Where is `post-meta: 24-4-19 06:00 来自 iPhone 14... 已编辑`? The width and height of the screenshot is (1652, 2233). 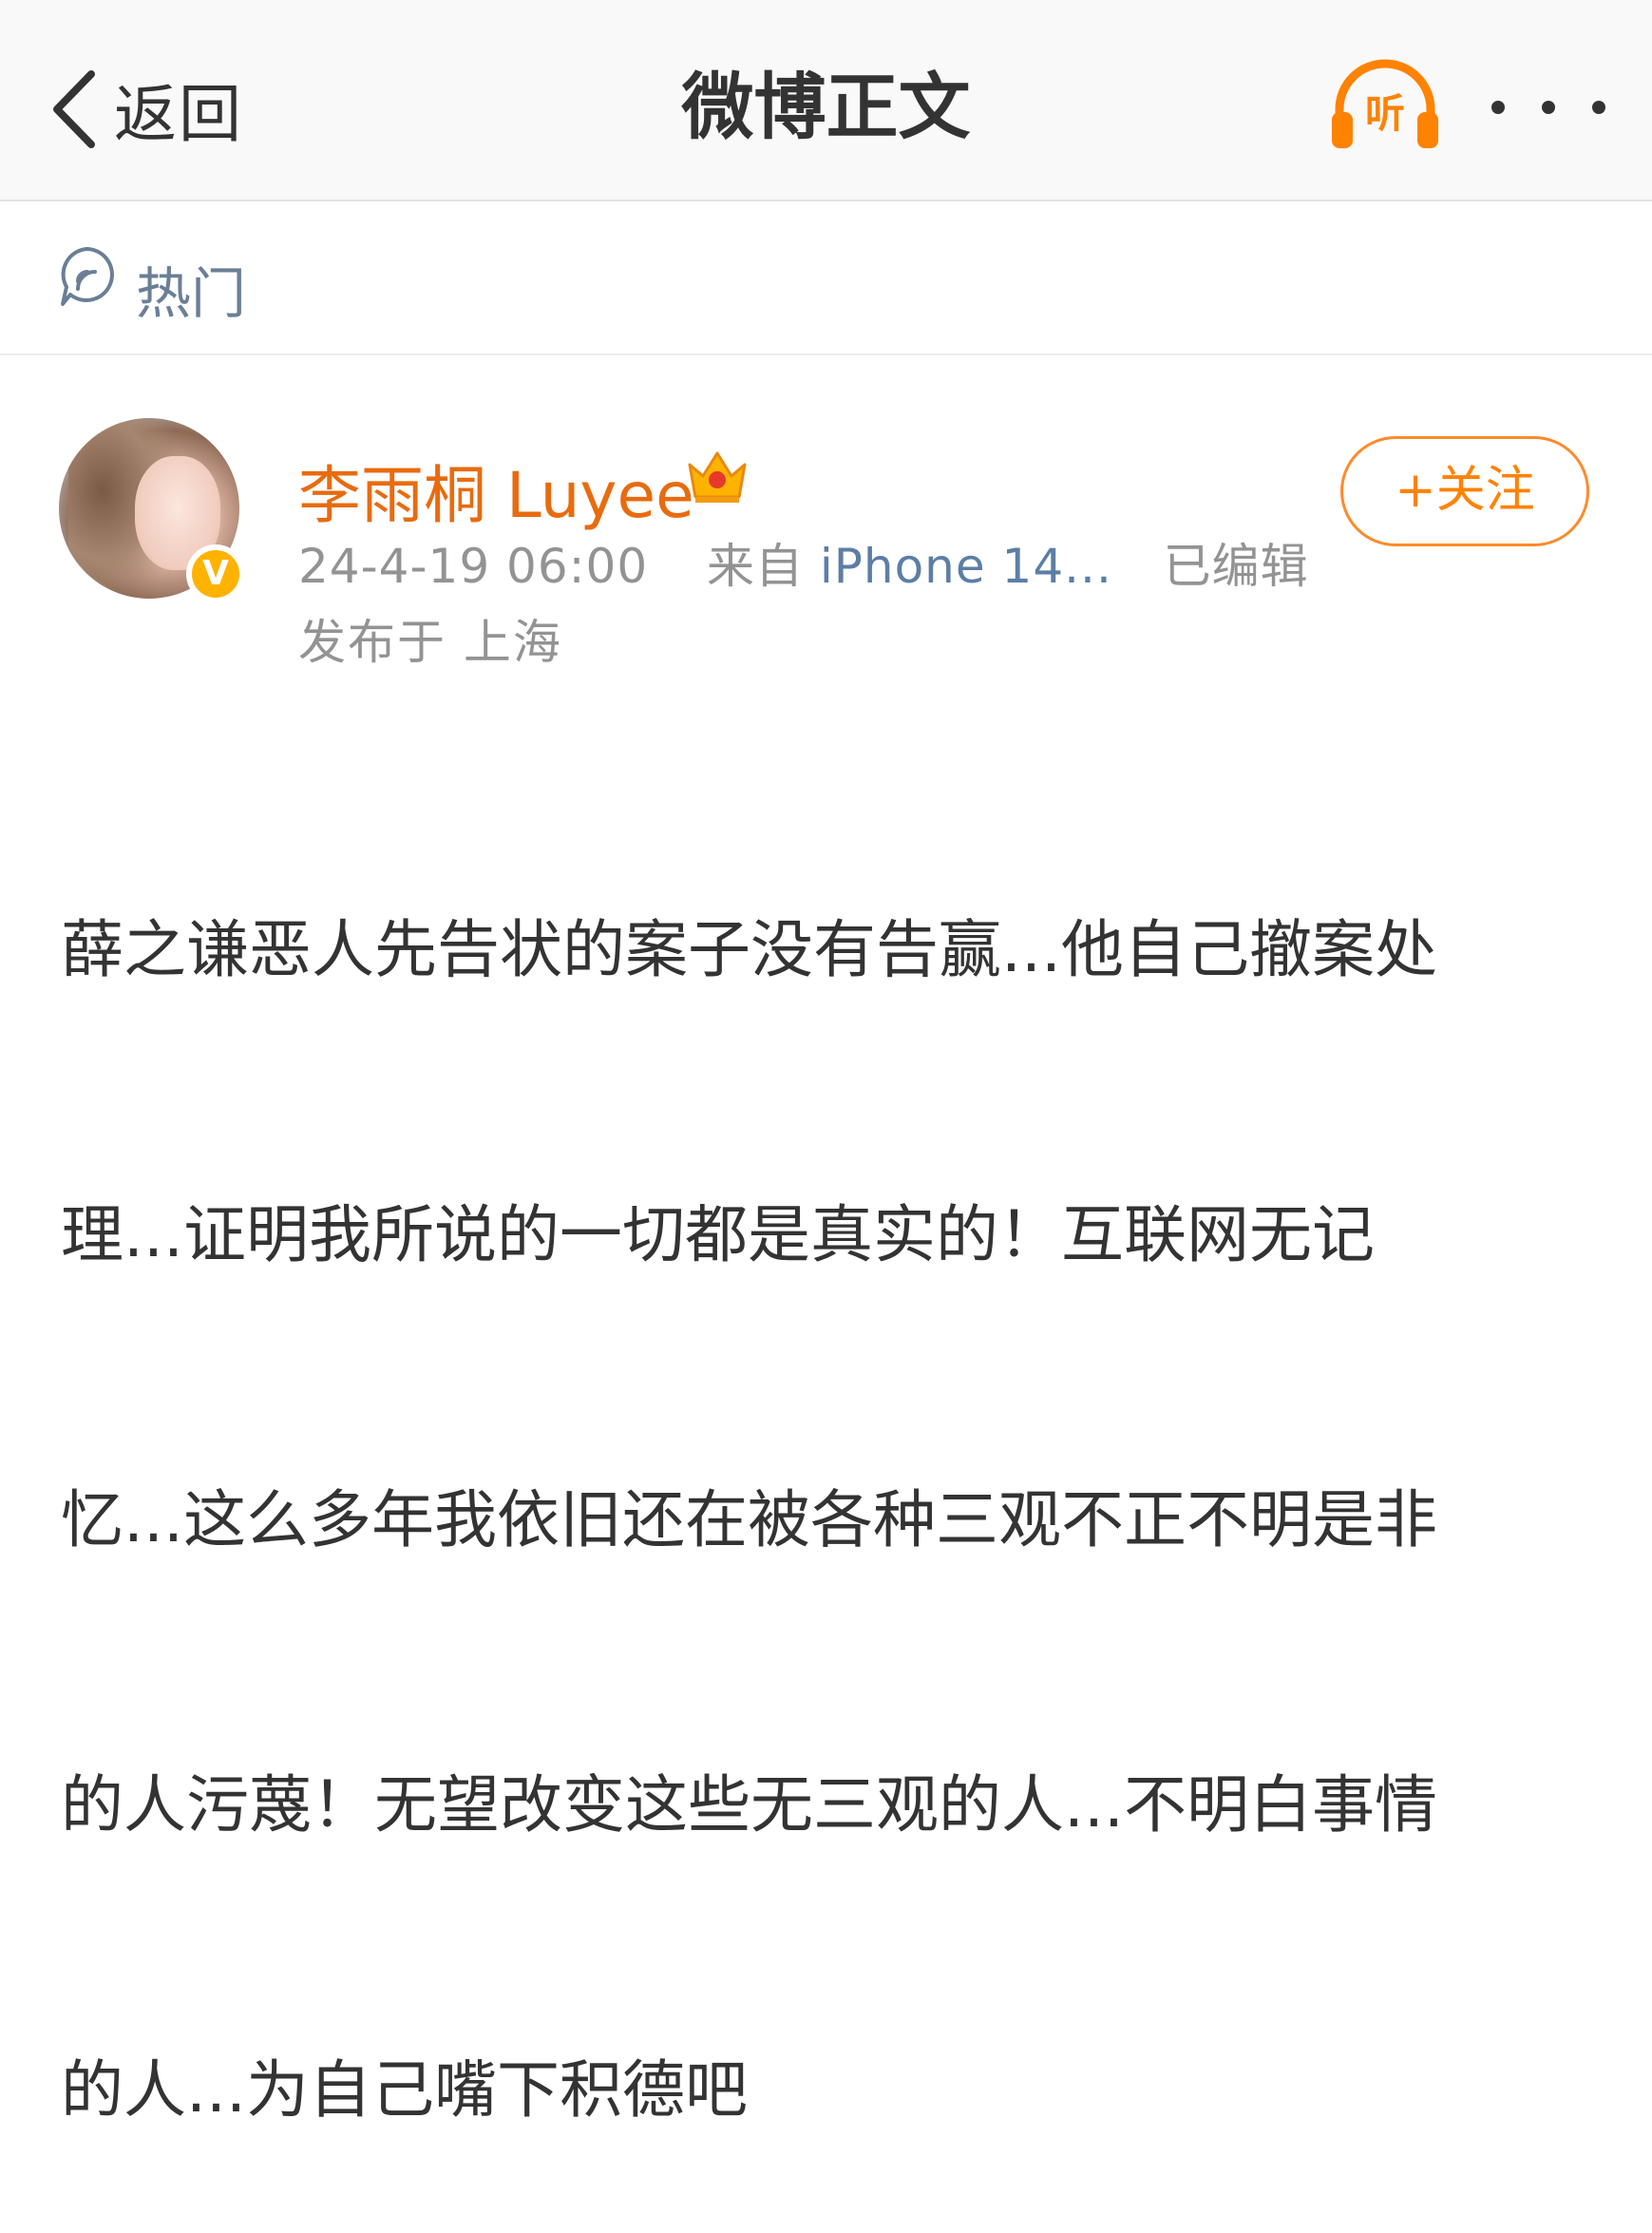 post-meta: 24-4-19 06:00 来自 iPhone 14... 已编辑 is located at coordinates (803, 563).